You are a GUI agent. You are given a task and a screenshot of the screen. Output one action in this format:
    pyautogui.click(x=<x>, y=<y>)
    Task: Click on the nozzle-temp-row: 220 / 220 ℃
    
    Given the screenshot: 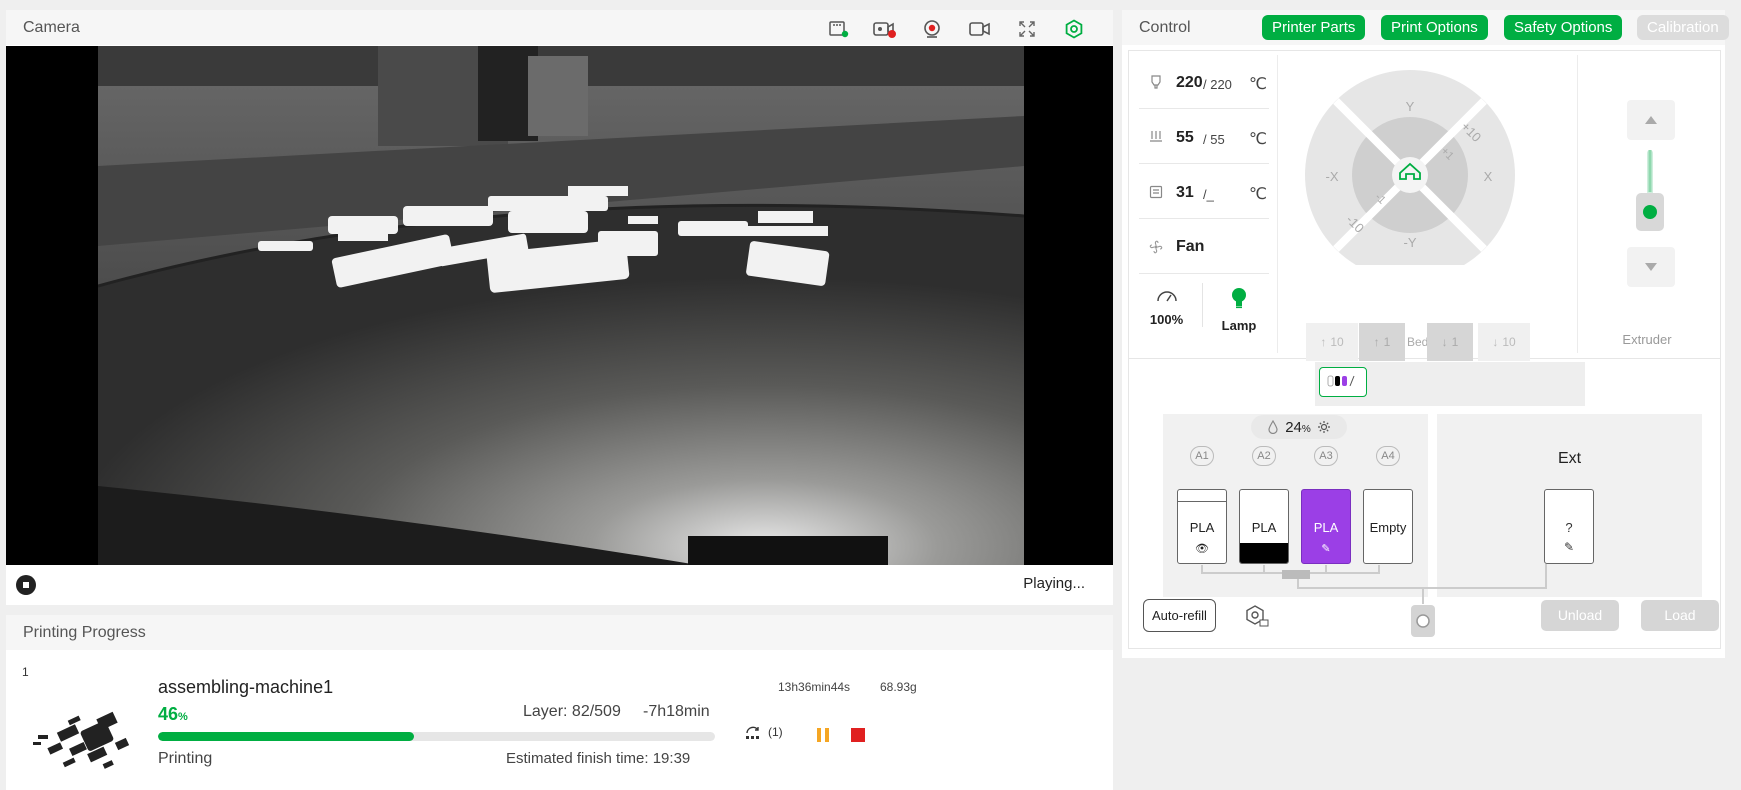 What is the action you would take?
    pyautogui.click(x=1204, y=82)
    